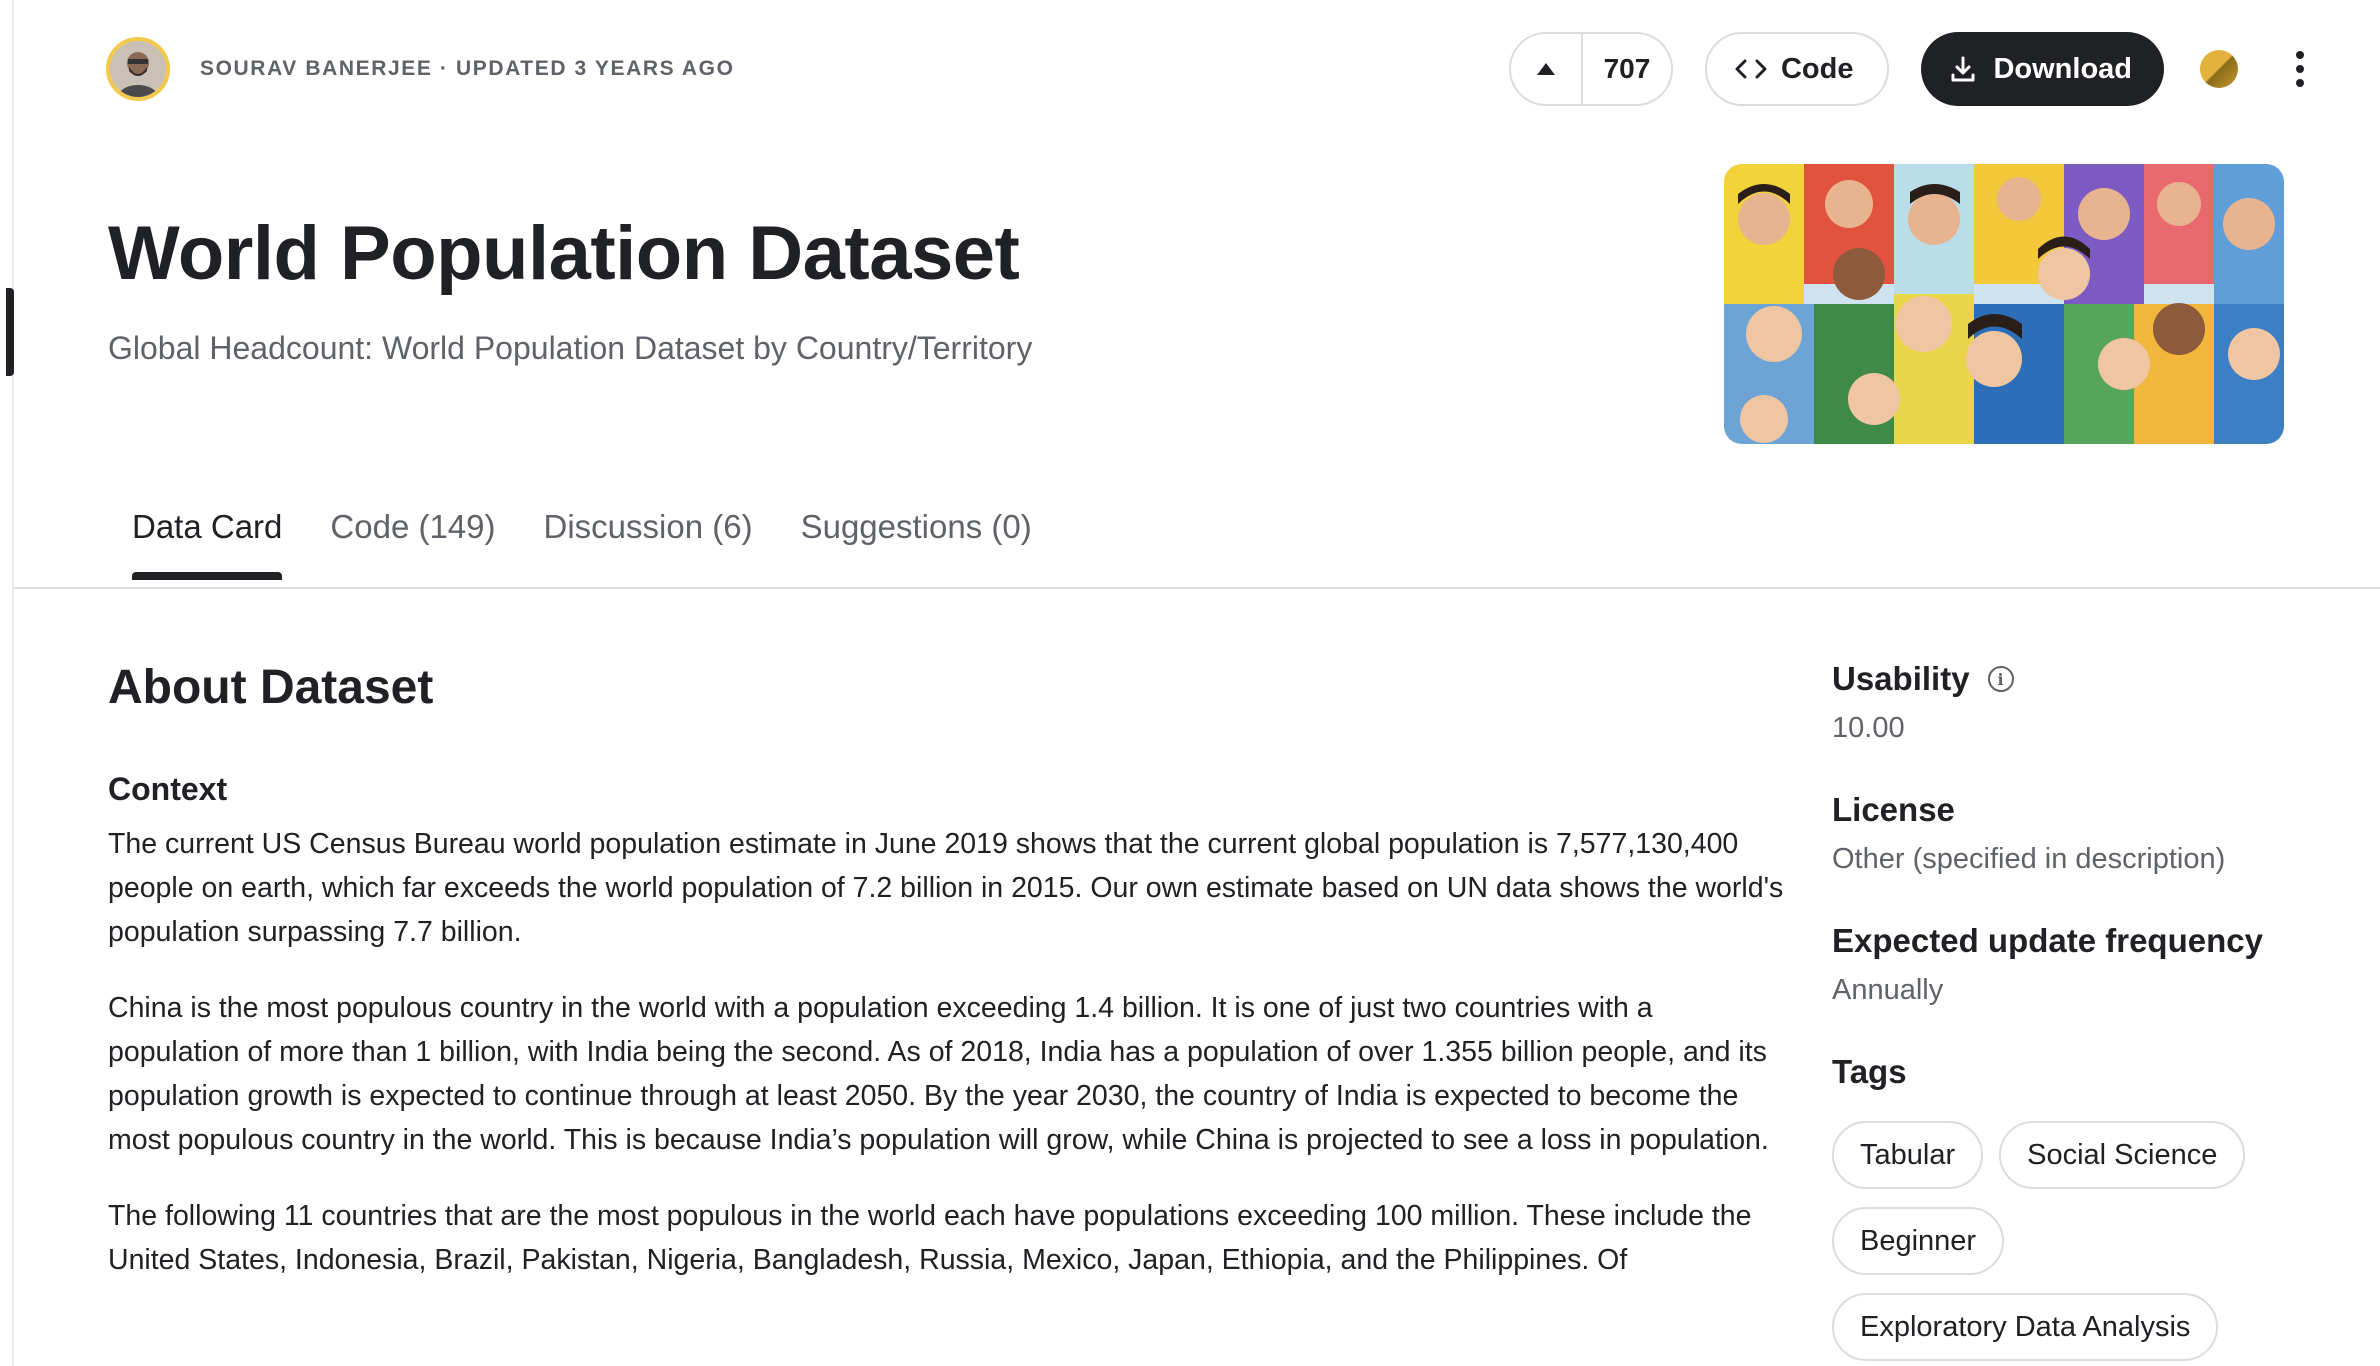  Describe the element at coordinates (168, 789) in the screenshot. I see `context-heading: Context` at that location.